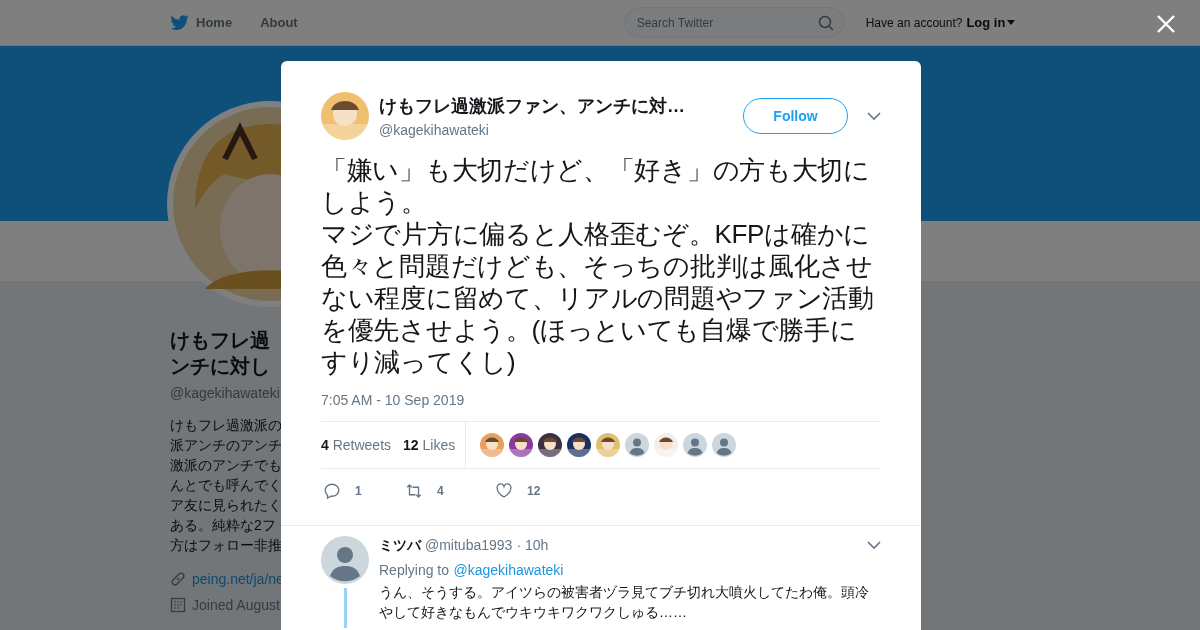 The width and height of the screenshot is (1200, 630). What do you see at coordinates (226, 485) in the screenshot?
I see `profile-bio-line: んとでも呼んでく` at bounding box center [226, 485].